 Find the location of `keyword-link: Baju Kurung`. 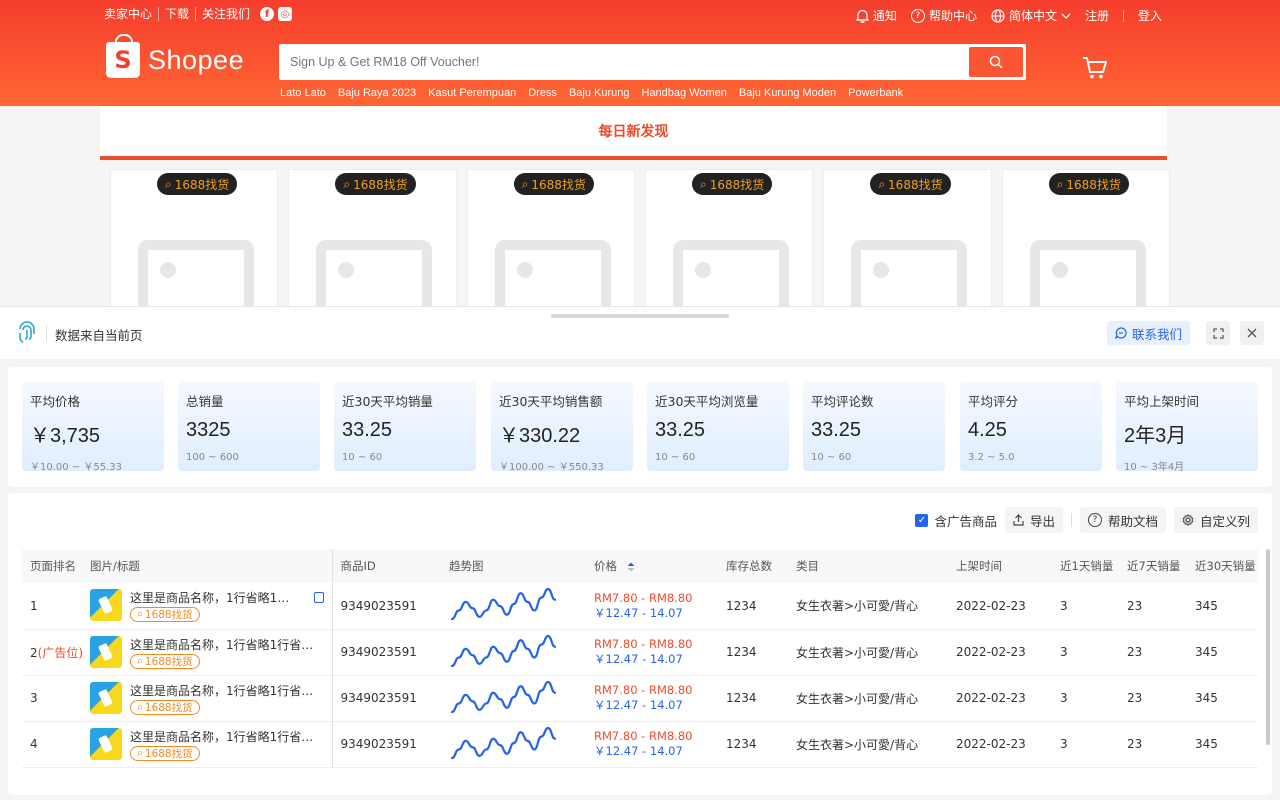

keyword-link: Baju Kurung is located at coordinates (599, 93).